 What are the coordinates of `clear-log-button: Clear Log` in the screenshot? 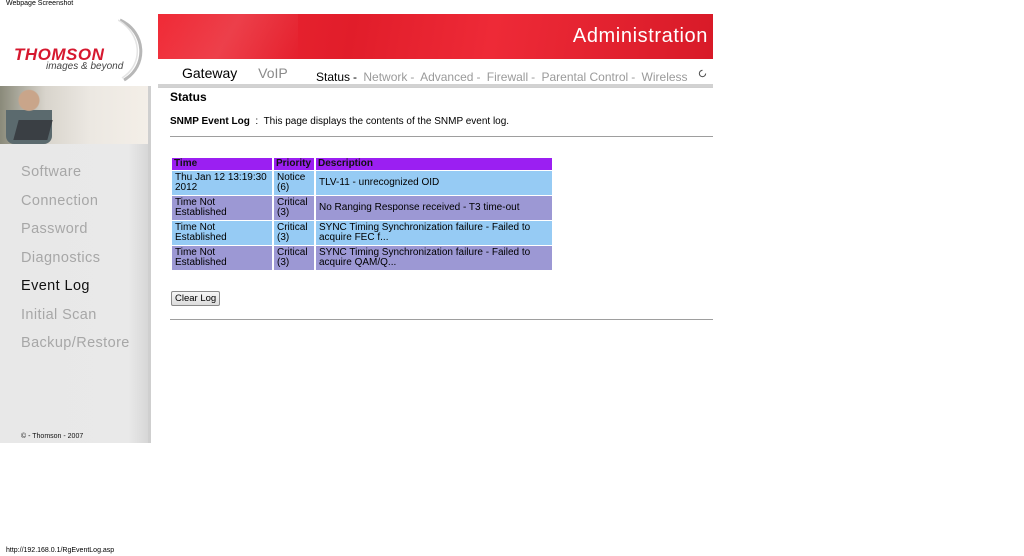 It's located at (196, 298).